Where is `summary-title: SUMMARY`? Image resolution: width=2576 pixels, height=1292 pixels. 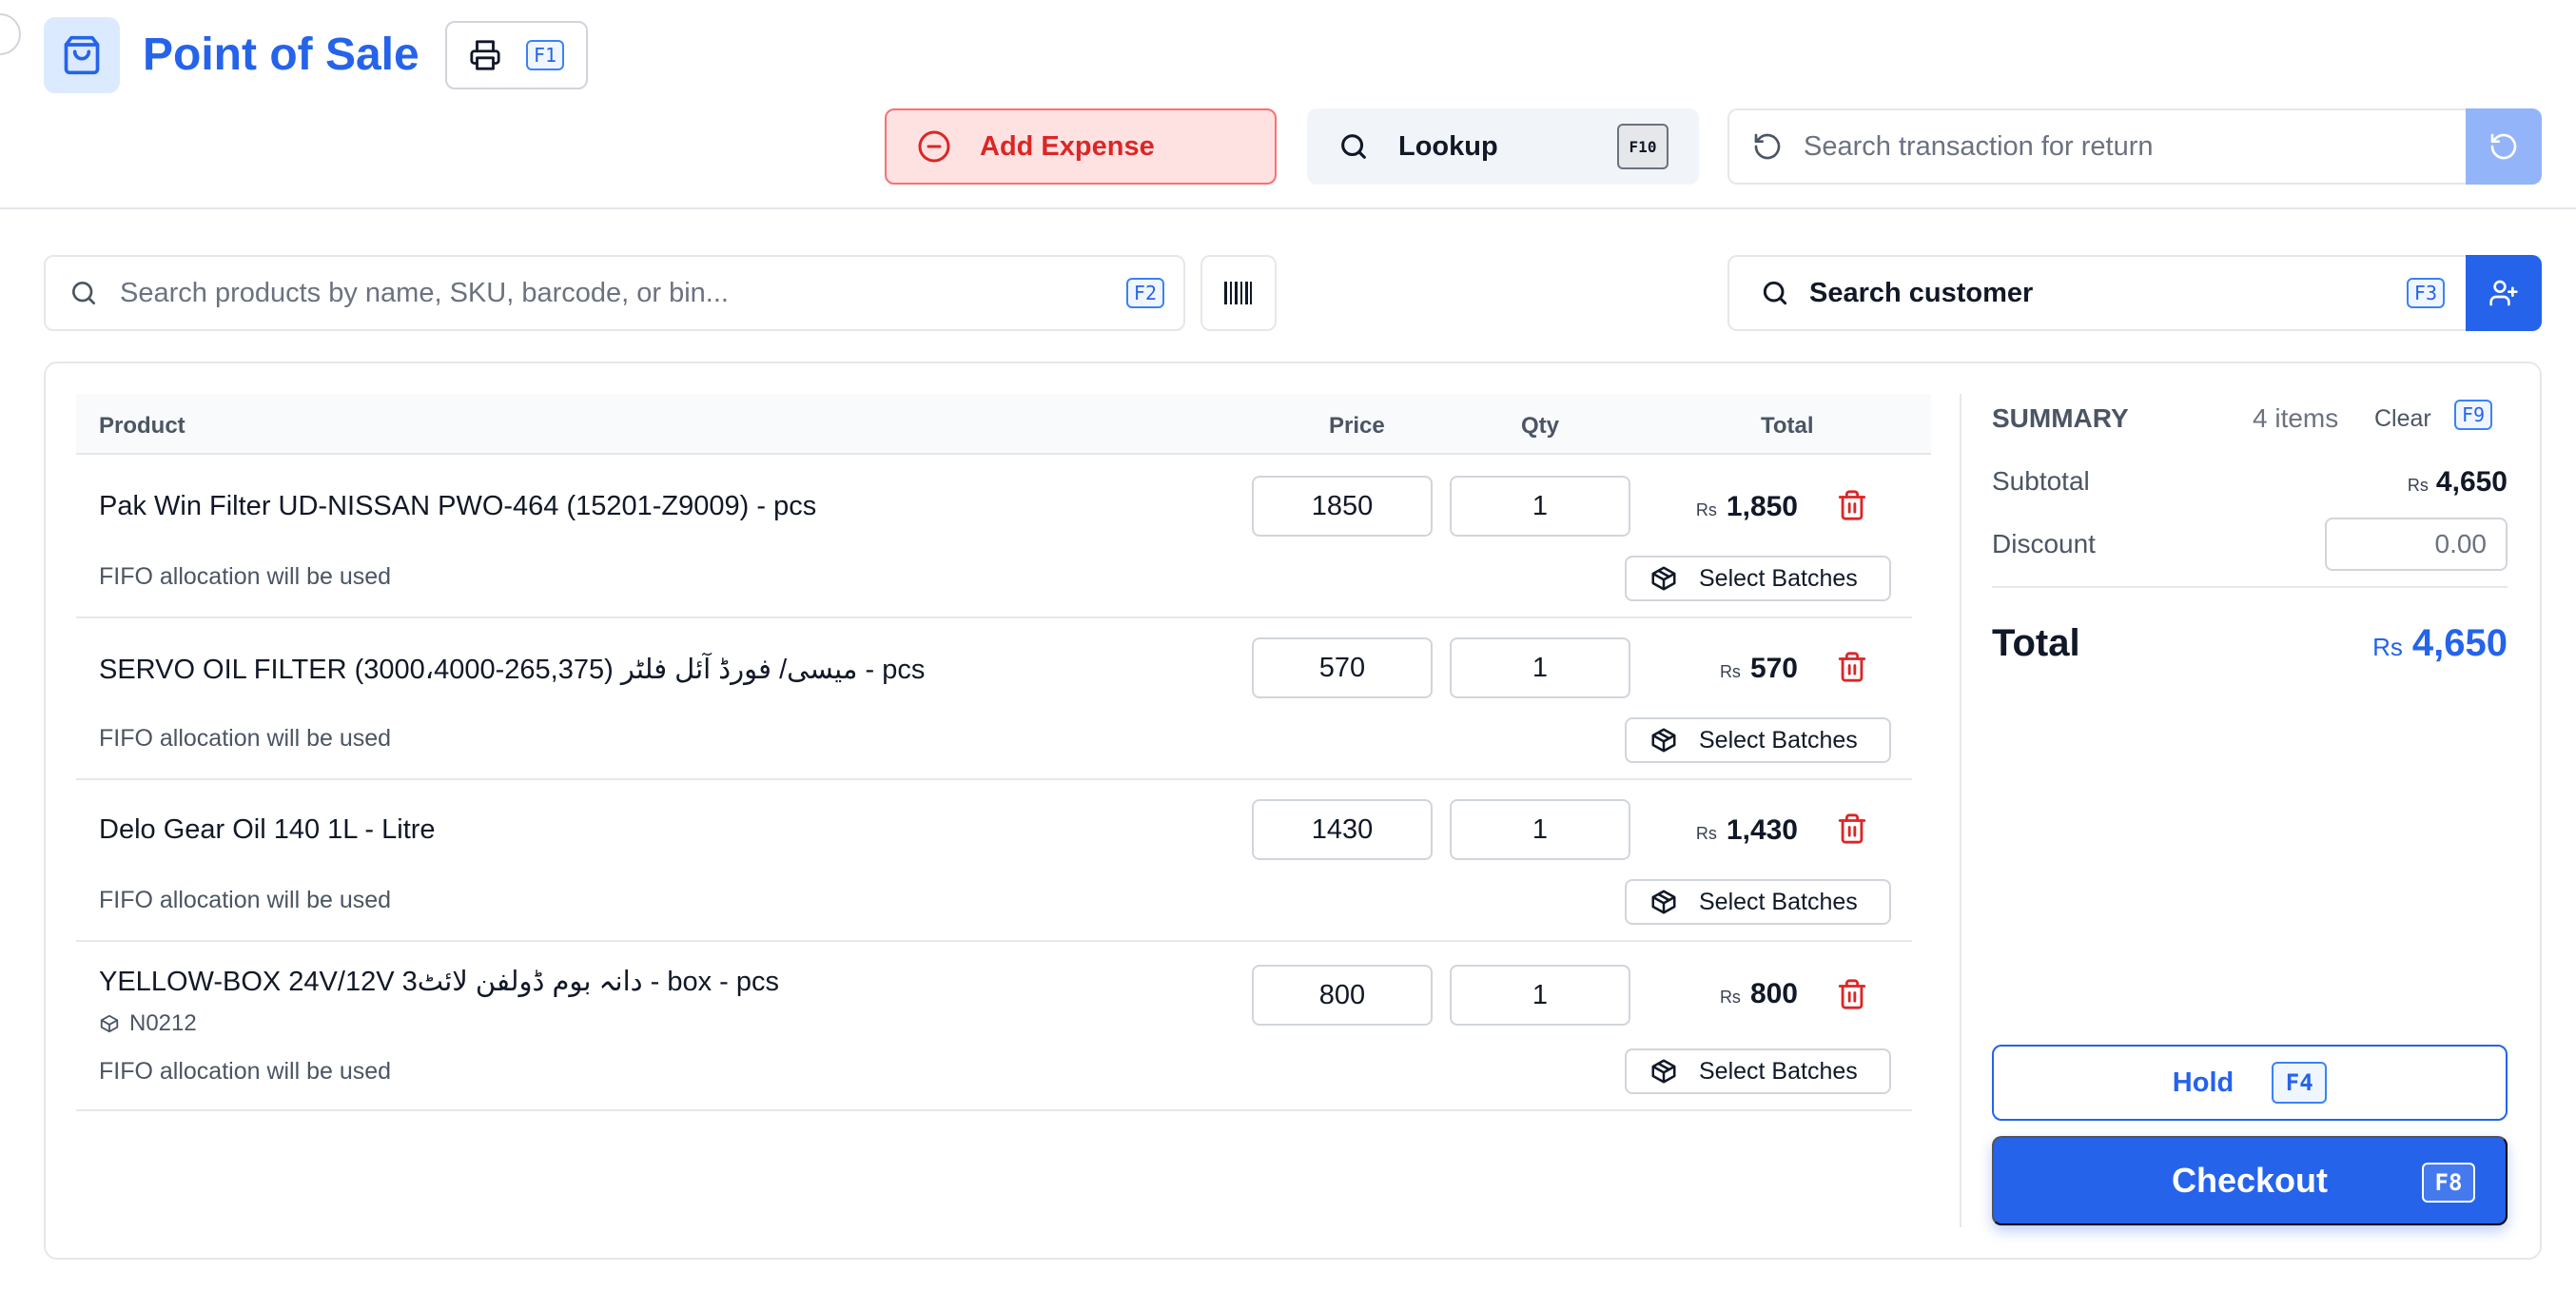
summary-title: SUMMARY is located at coordinates (2060, 418).